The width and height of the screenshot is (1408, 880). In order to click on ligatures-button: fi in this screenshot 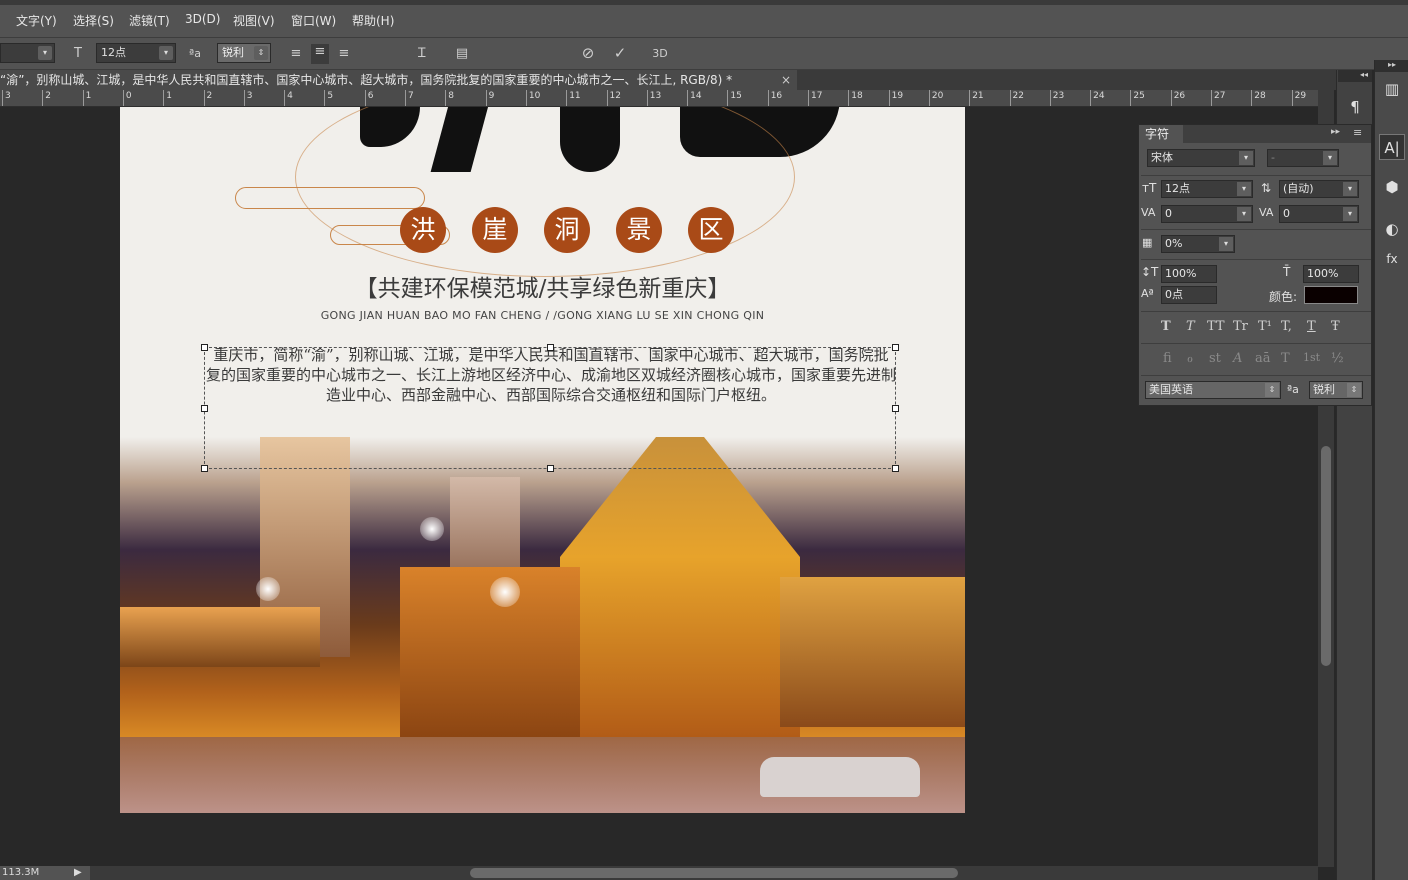, I will do `click(1167, 358)`.